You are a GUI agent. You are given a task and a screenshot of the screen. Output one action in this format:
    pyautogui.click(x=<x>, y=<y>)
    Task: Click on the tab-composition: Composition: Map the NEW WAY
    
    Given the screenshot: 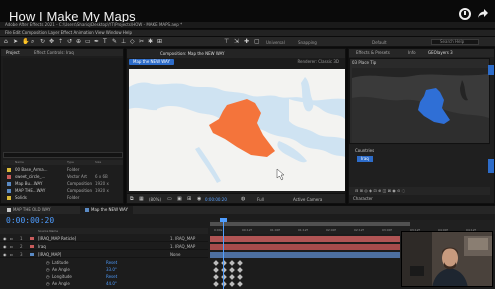 What is the action you would take?
    pyautogui.click(x=192, y=53)
    